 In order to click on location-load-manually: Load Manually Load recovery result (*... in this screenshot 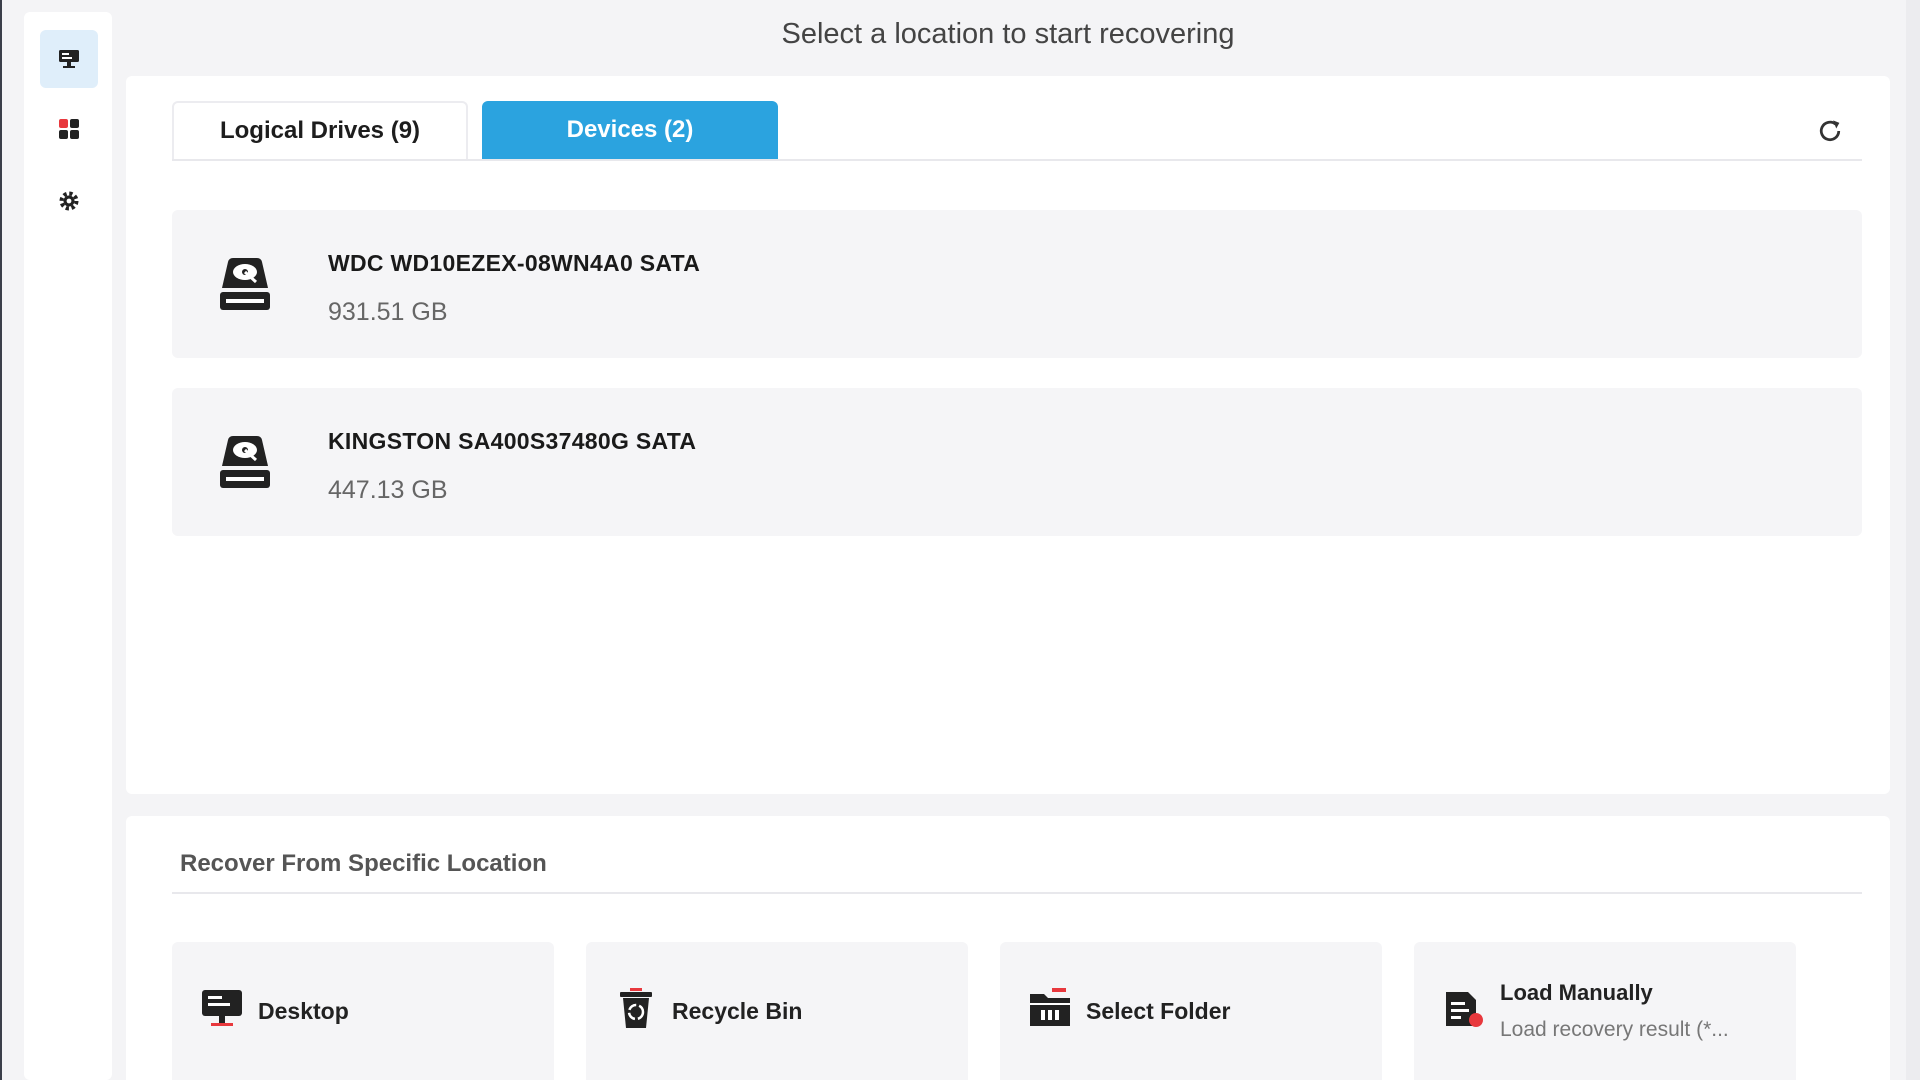, I will do `click(1605, 1011)`.